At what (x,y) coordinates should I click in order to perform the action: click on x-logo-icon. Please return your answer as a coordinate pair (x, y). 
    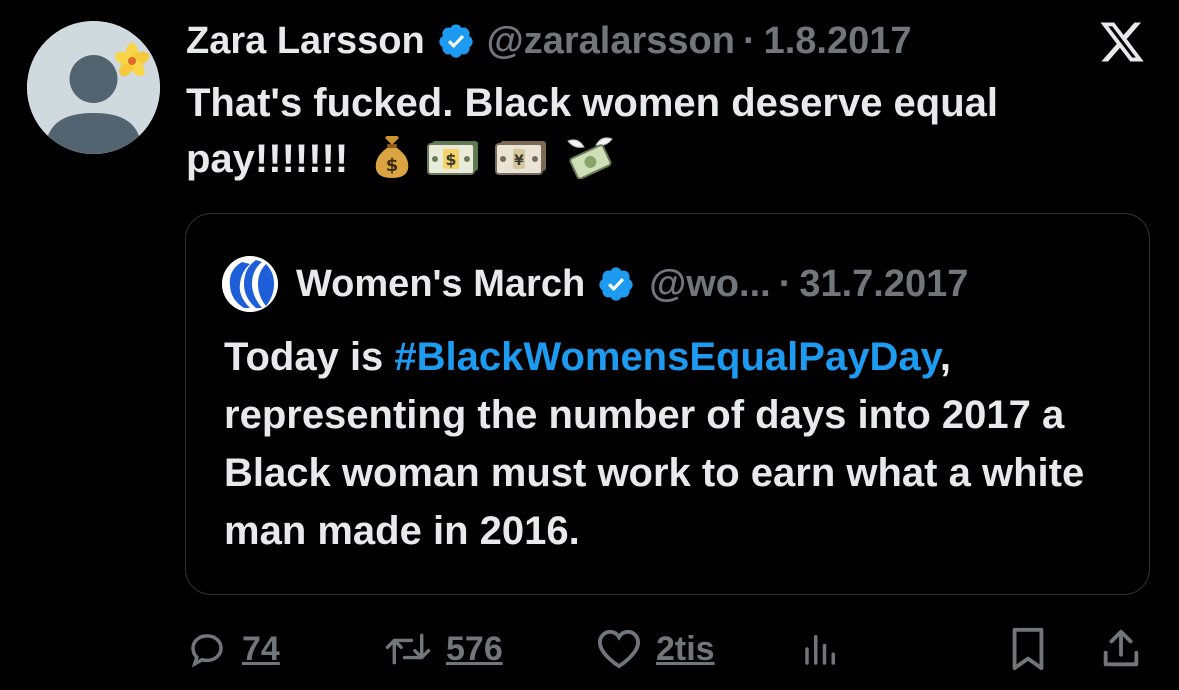
    Looking at the image, I should click on (1122, 42).